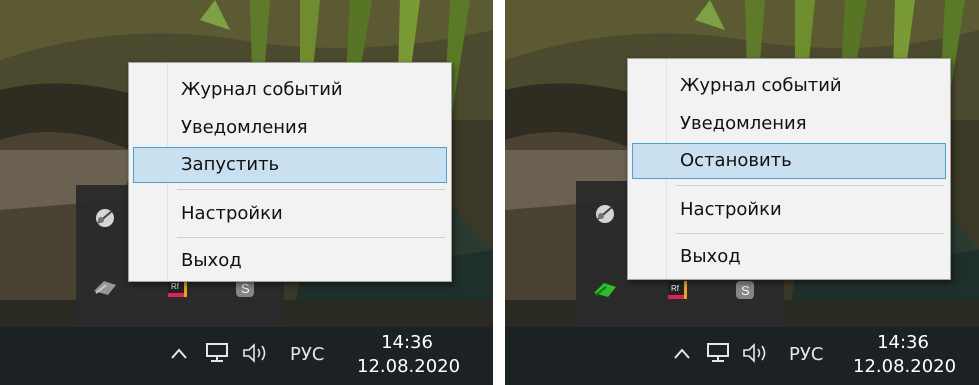 Image resolution: width=979 pixels, height=385 pixels. I want to click on green-arrow-icon, so click(605, 290).